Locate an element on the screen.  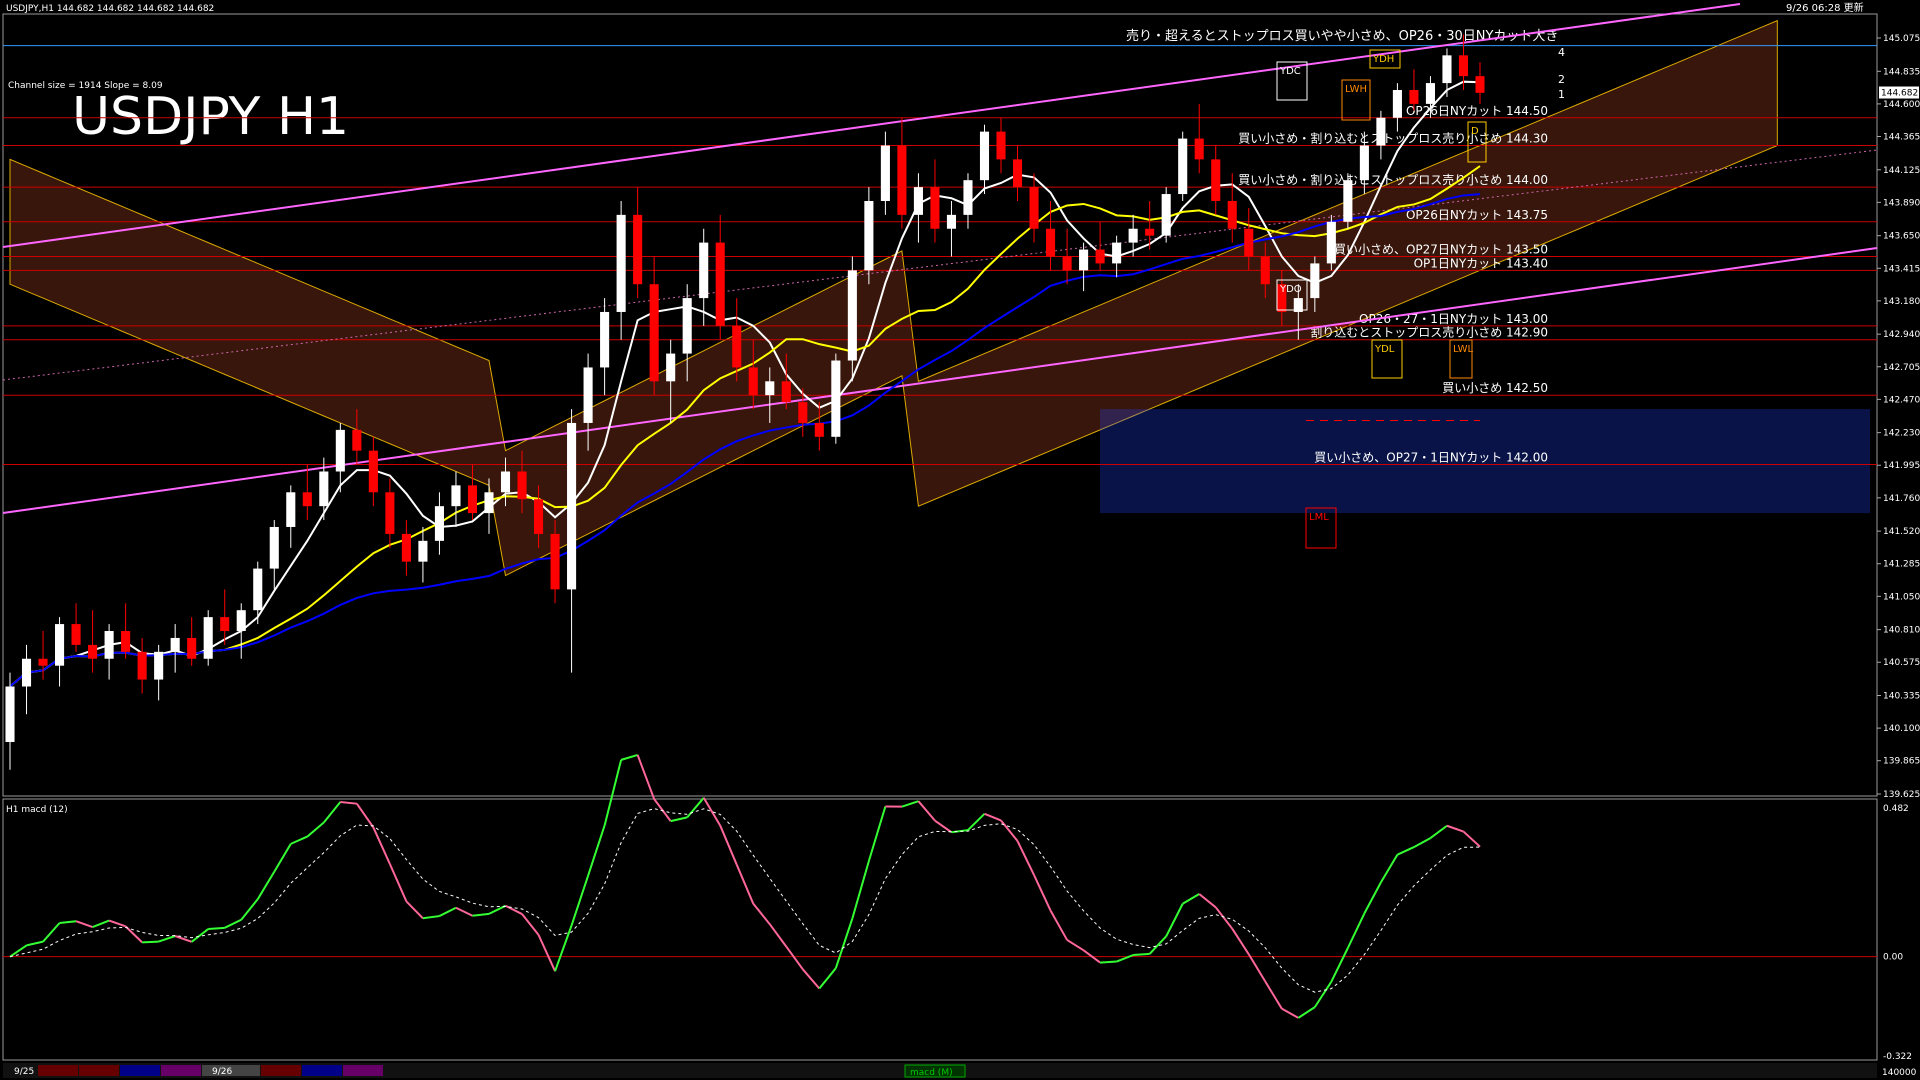
price-tick-label: 144.835 is located at coordinates (1901, 72).